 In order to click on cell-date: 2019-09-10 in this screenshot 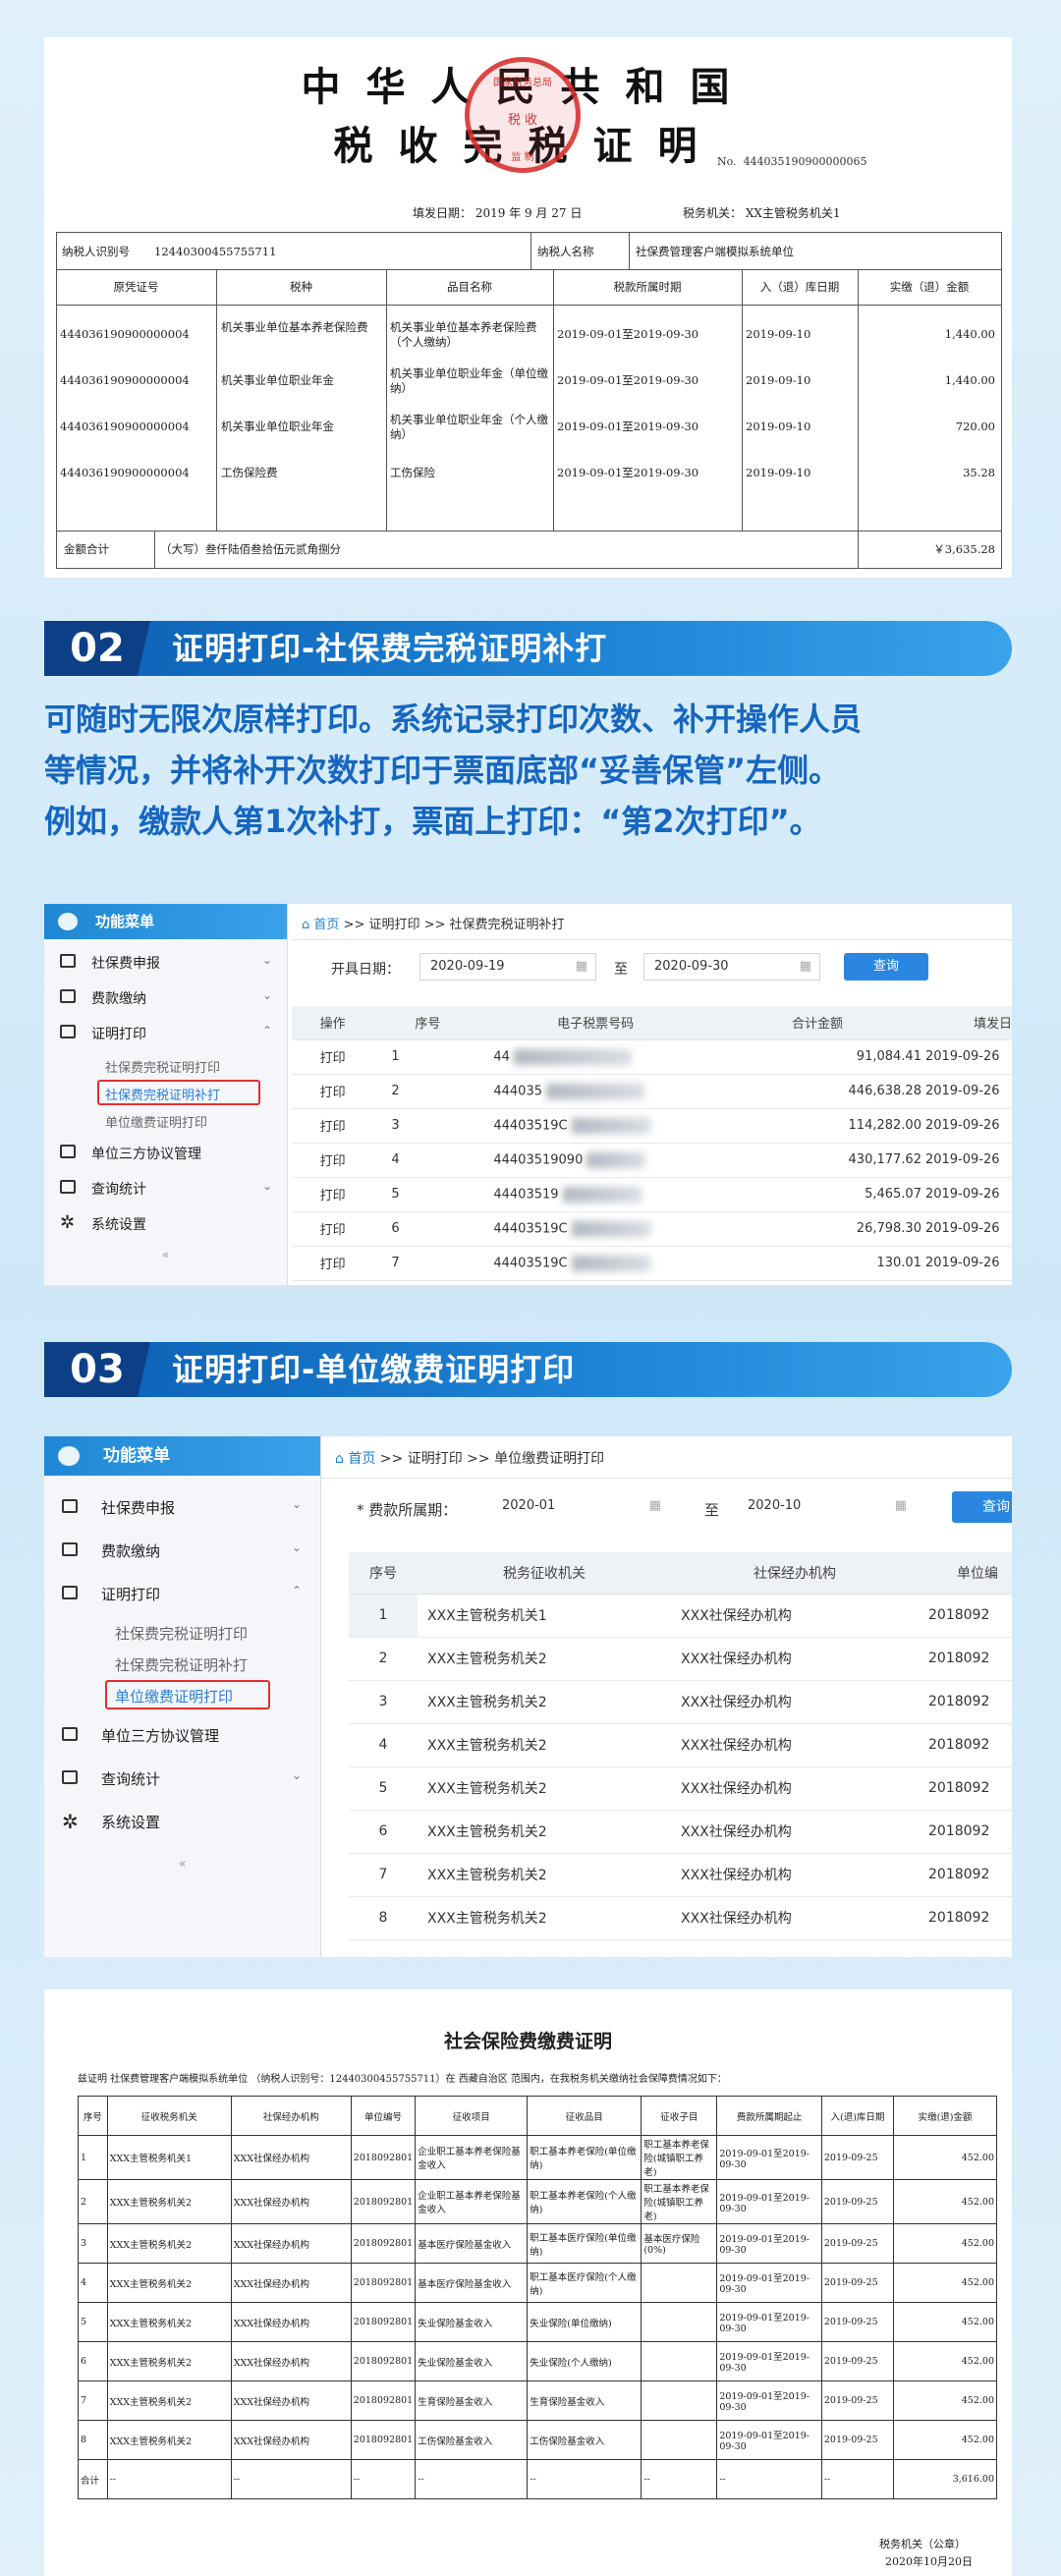, I will do `click(778, 380)`.